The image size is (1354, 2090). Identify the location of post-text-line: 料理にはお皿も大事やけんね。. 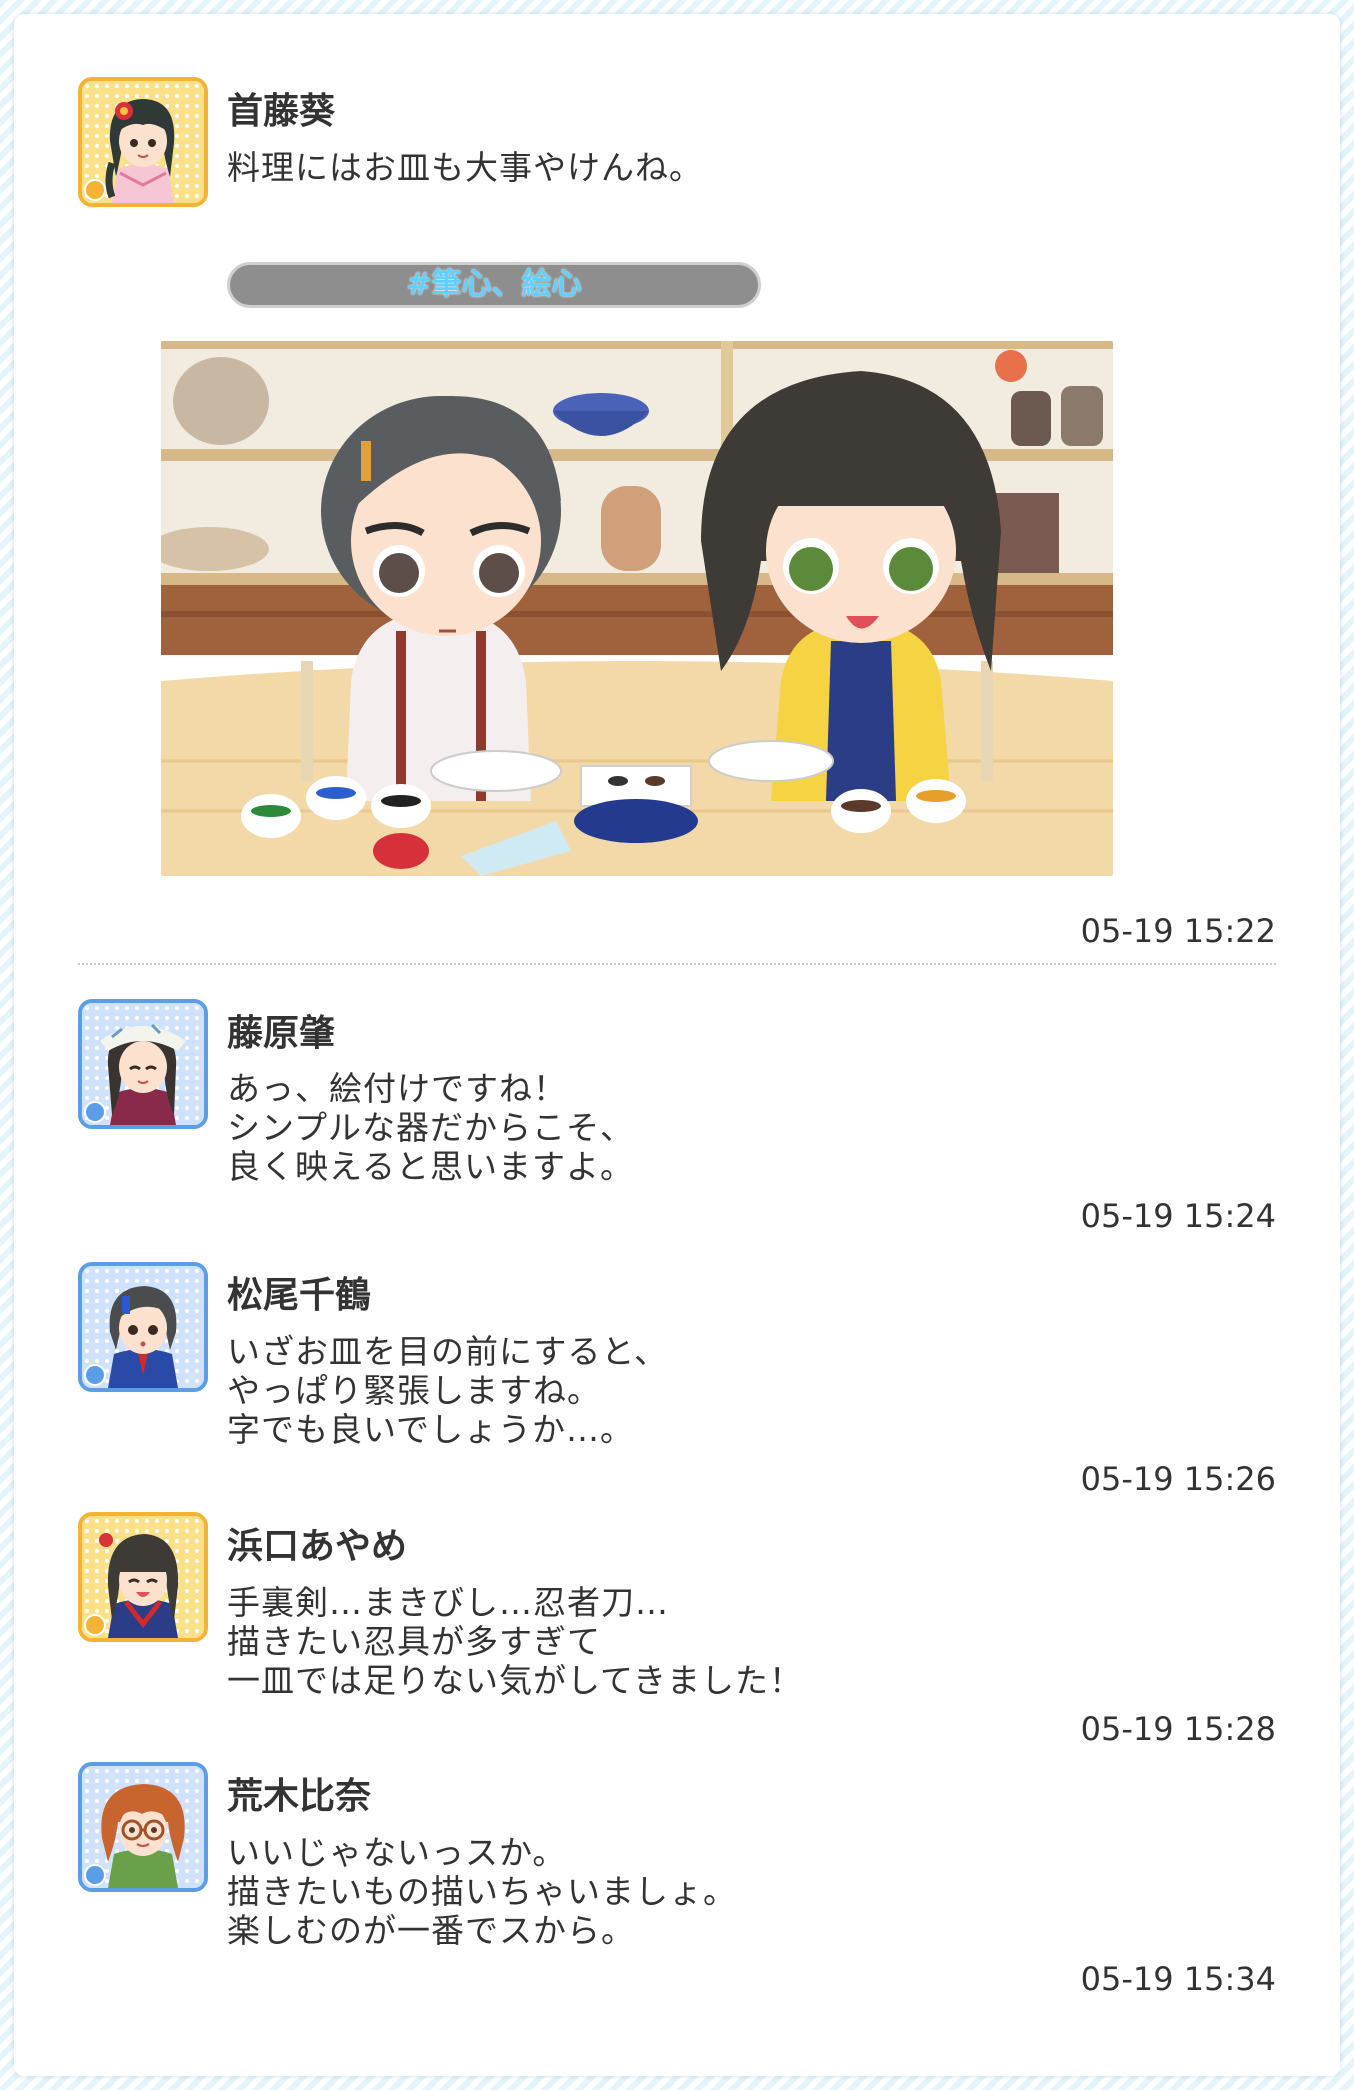
(465, 167).